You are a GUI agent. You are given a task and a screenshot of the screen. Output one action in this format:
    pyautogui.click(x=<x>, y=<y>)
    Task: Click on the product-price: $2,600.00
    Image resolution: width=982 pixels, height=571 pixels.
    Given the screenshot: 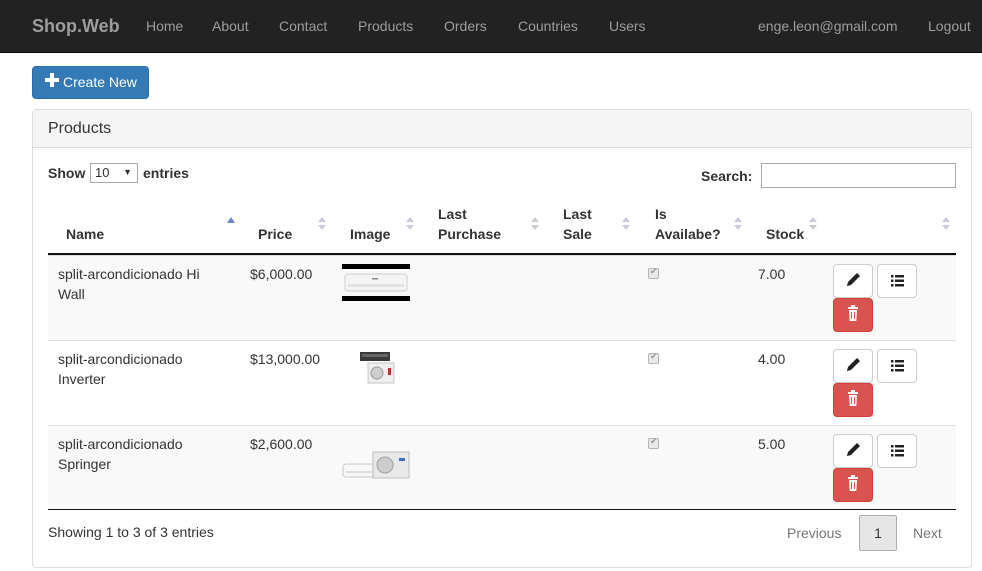 What is the action you would take?
    pyautogui.click(x=281, y=444)
    